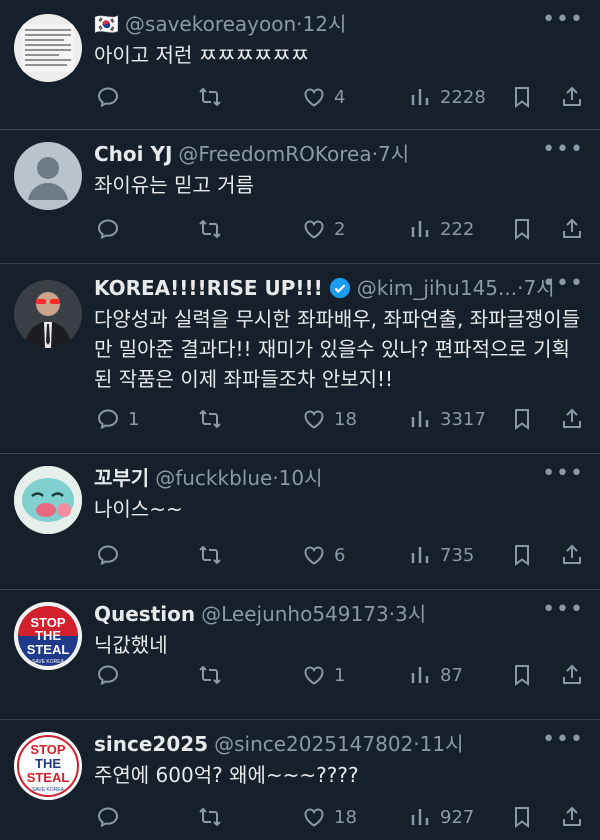 The height and width of the screenshot is (840, 600). I want to click on like-button: 2, so click(323, 229).